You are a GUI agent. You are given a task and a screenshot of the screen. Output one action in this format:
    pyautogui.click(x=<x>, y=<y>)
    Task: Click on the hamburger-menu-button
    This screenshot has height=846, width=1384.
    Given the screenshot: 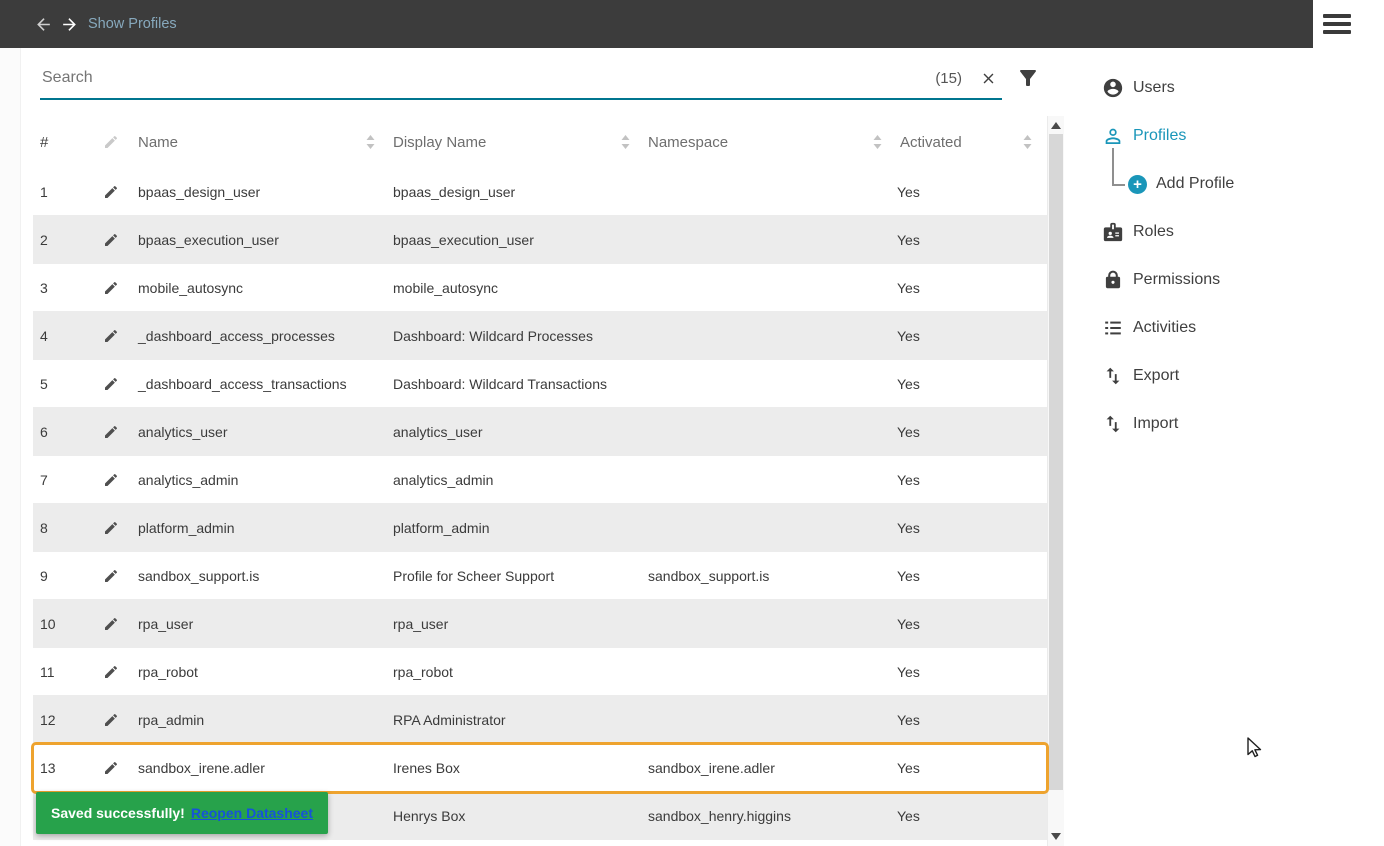 What is the action you would take?
    pyautogui.click(x=1348, y=24)
    